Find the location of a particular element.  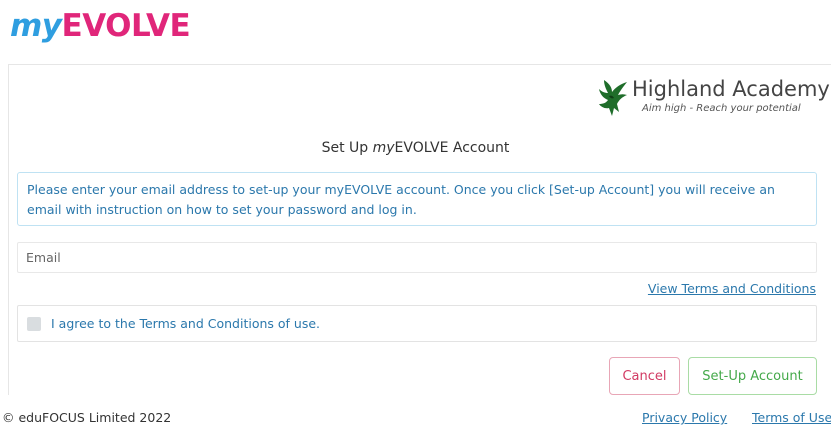

setup-account-button: Set-Up Account is located at coordinates (752, 376).